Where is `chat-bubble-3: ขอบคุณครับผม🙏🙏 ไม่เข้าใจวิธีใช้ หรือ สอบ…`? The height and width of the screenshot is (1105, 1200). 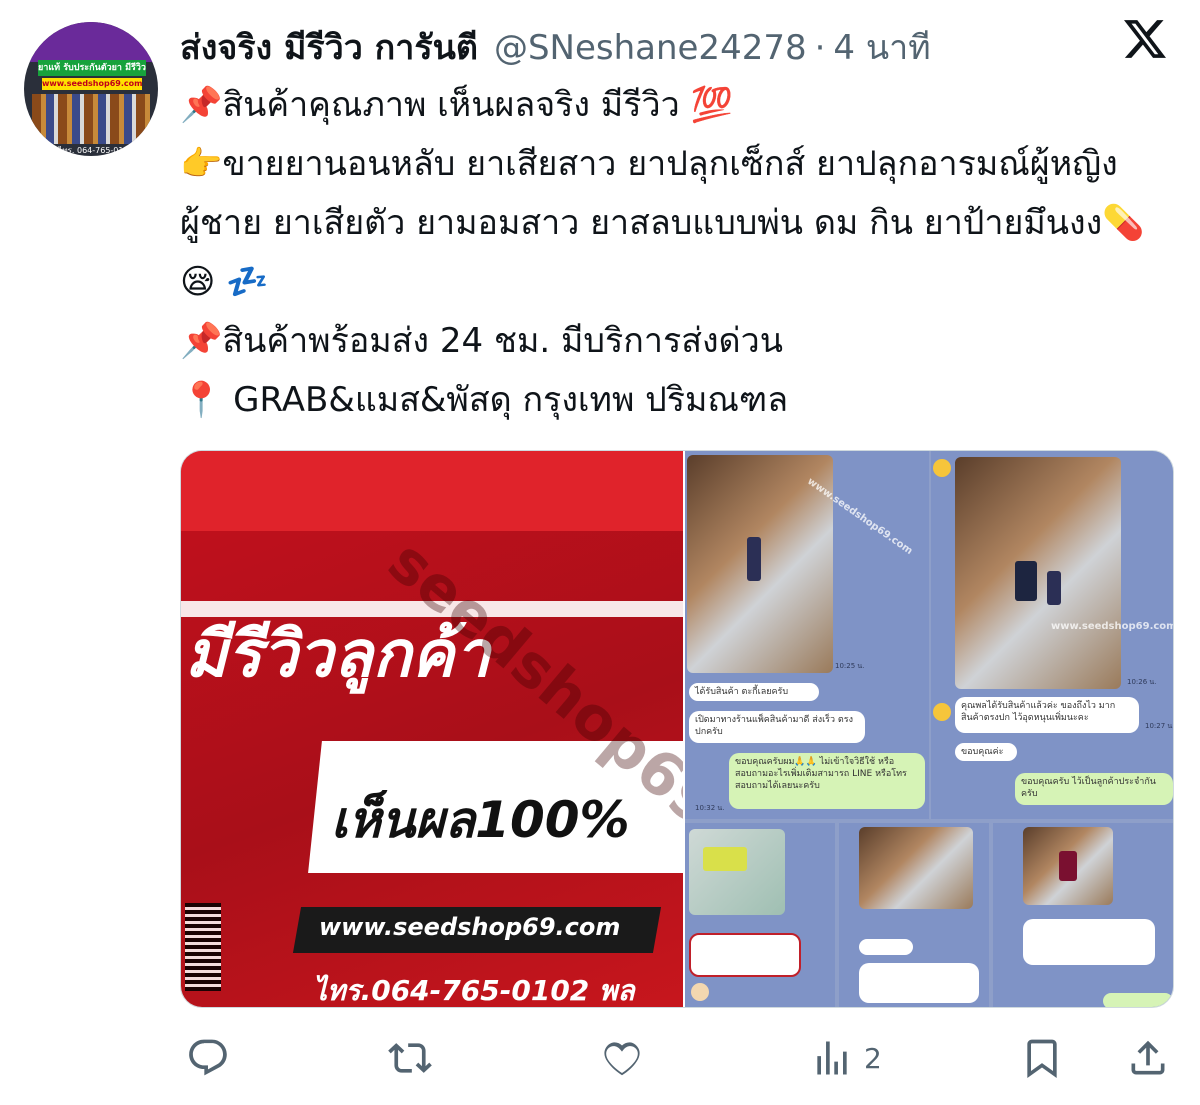 chat-bubble-3: ขอบคุณครับผม🙏🙏 ไม่เข้าใจวิธีใช้ หรือ สอบ… is located at coordinates (827, 781).